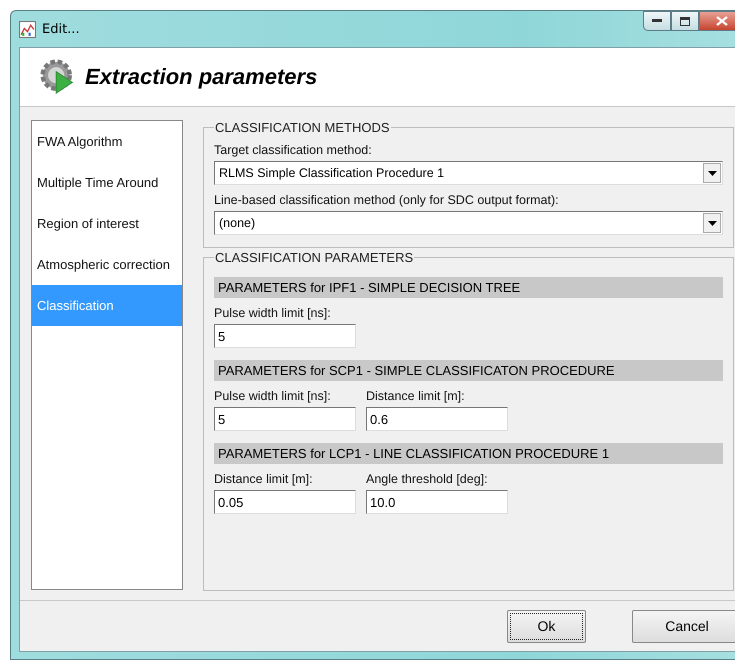  I want to click on dropdown: (none), so click(468, 223).